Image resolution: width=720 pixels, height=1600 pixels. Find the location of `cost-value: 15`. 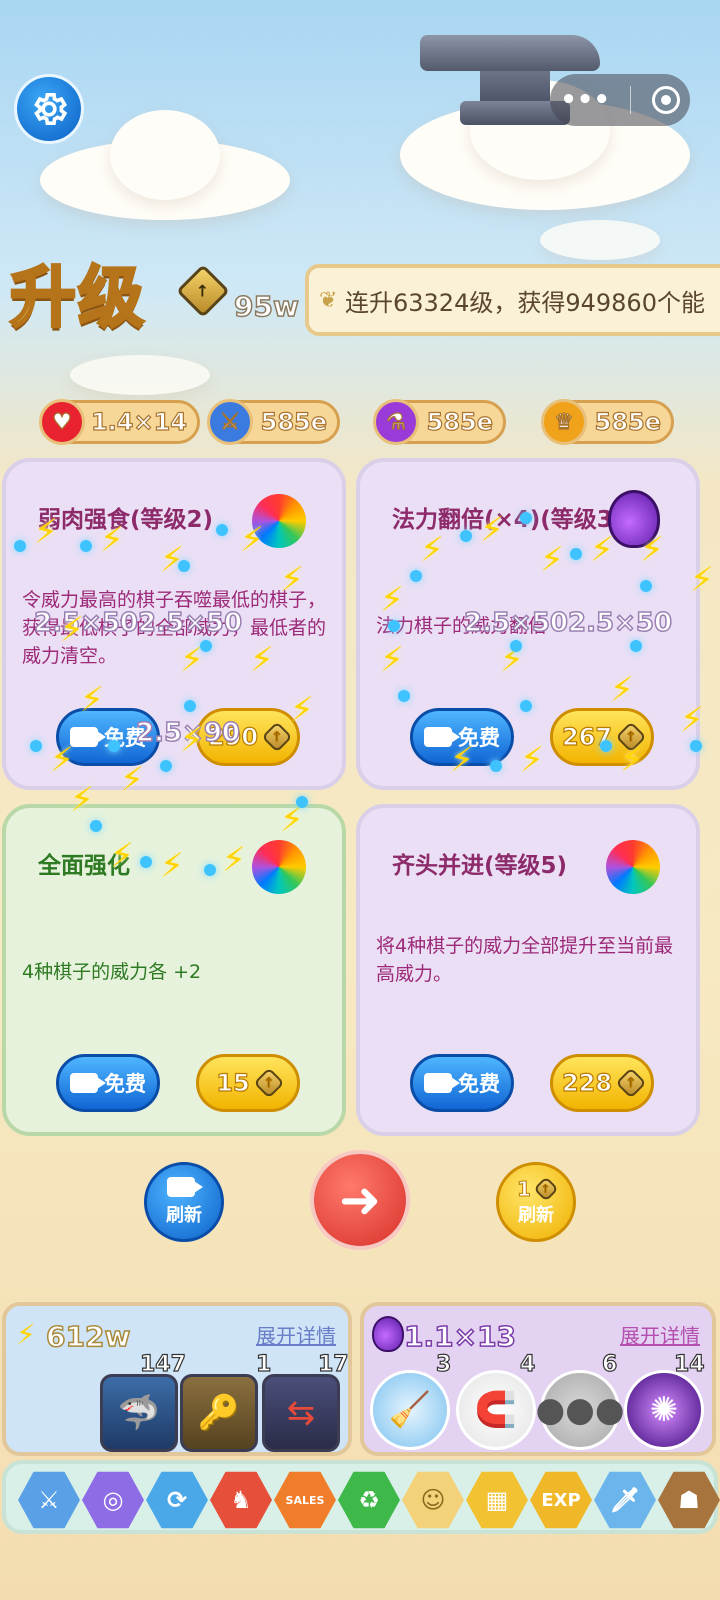

cost-value: 15 is located at coordinates (233, 1082).